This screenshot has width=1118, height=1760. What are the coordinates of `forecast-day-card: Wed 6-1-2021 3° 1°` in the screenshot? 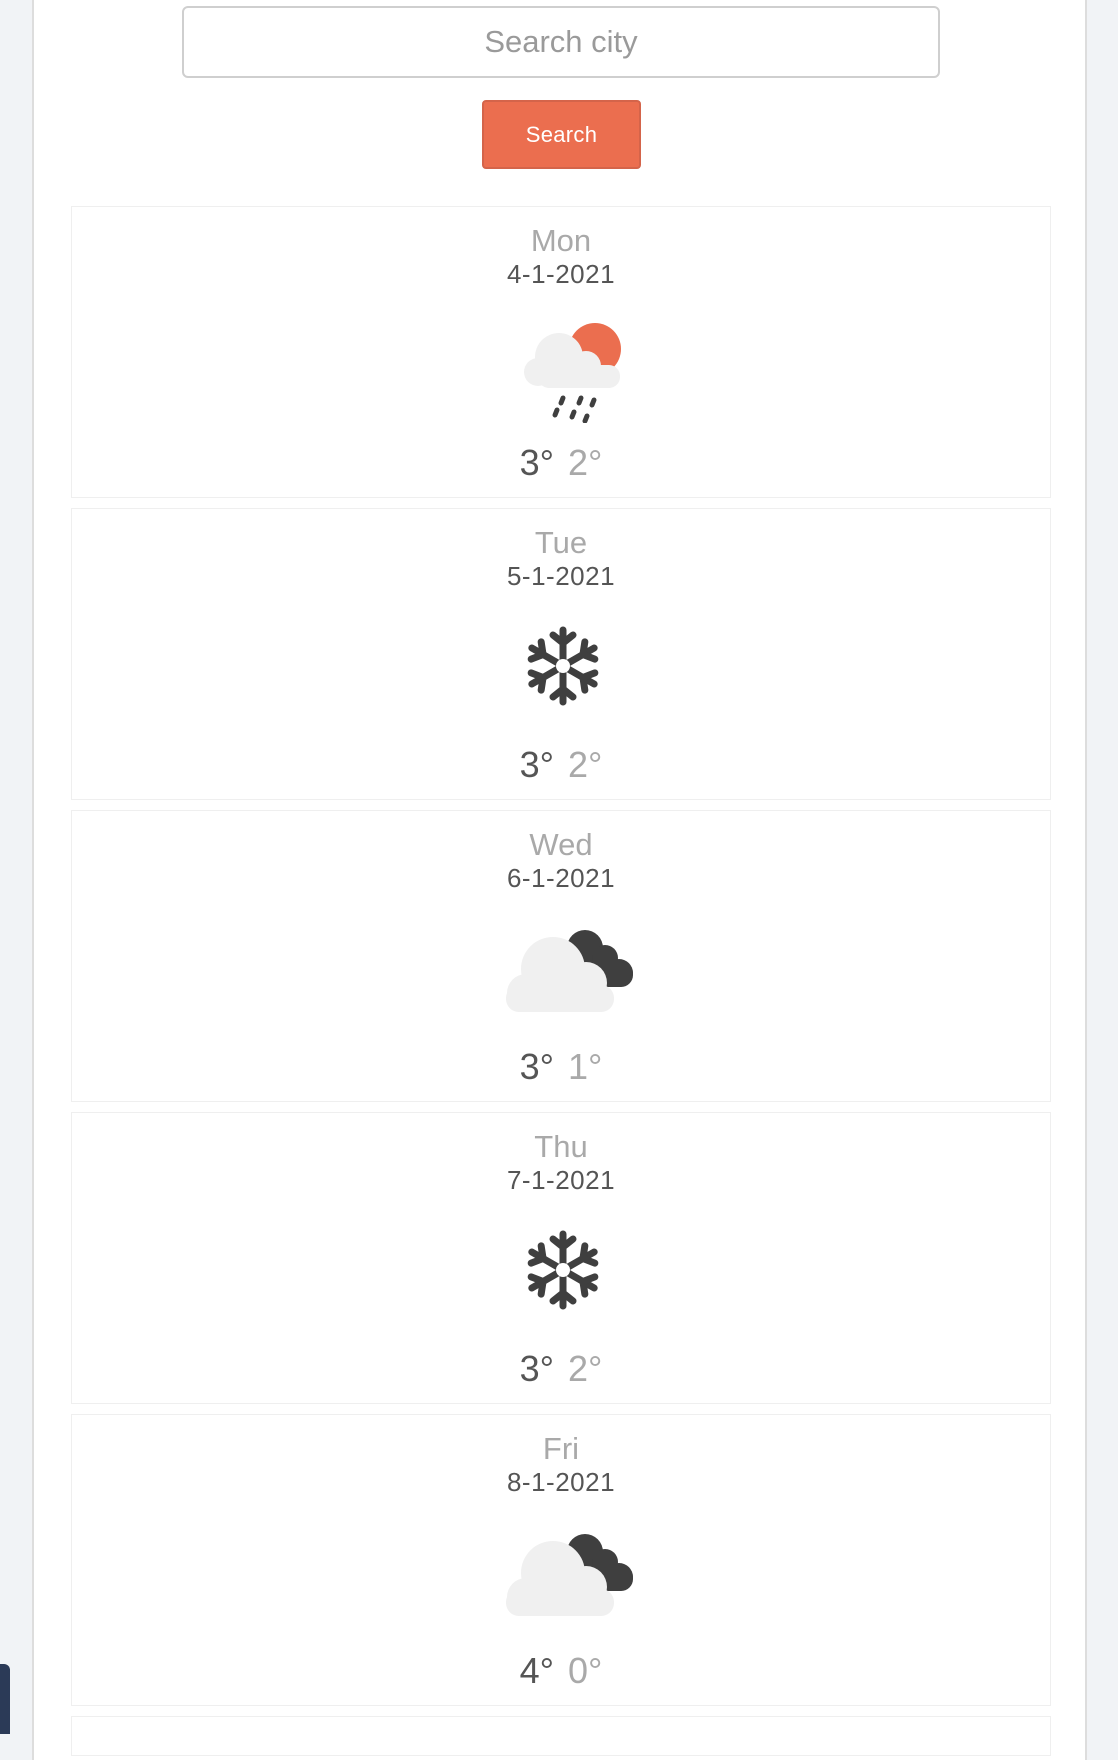 It's located at (561, 956).